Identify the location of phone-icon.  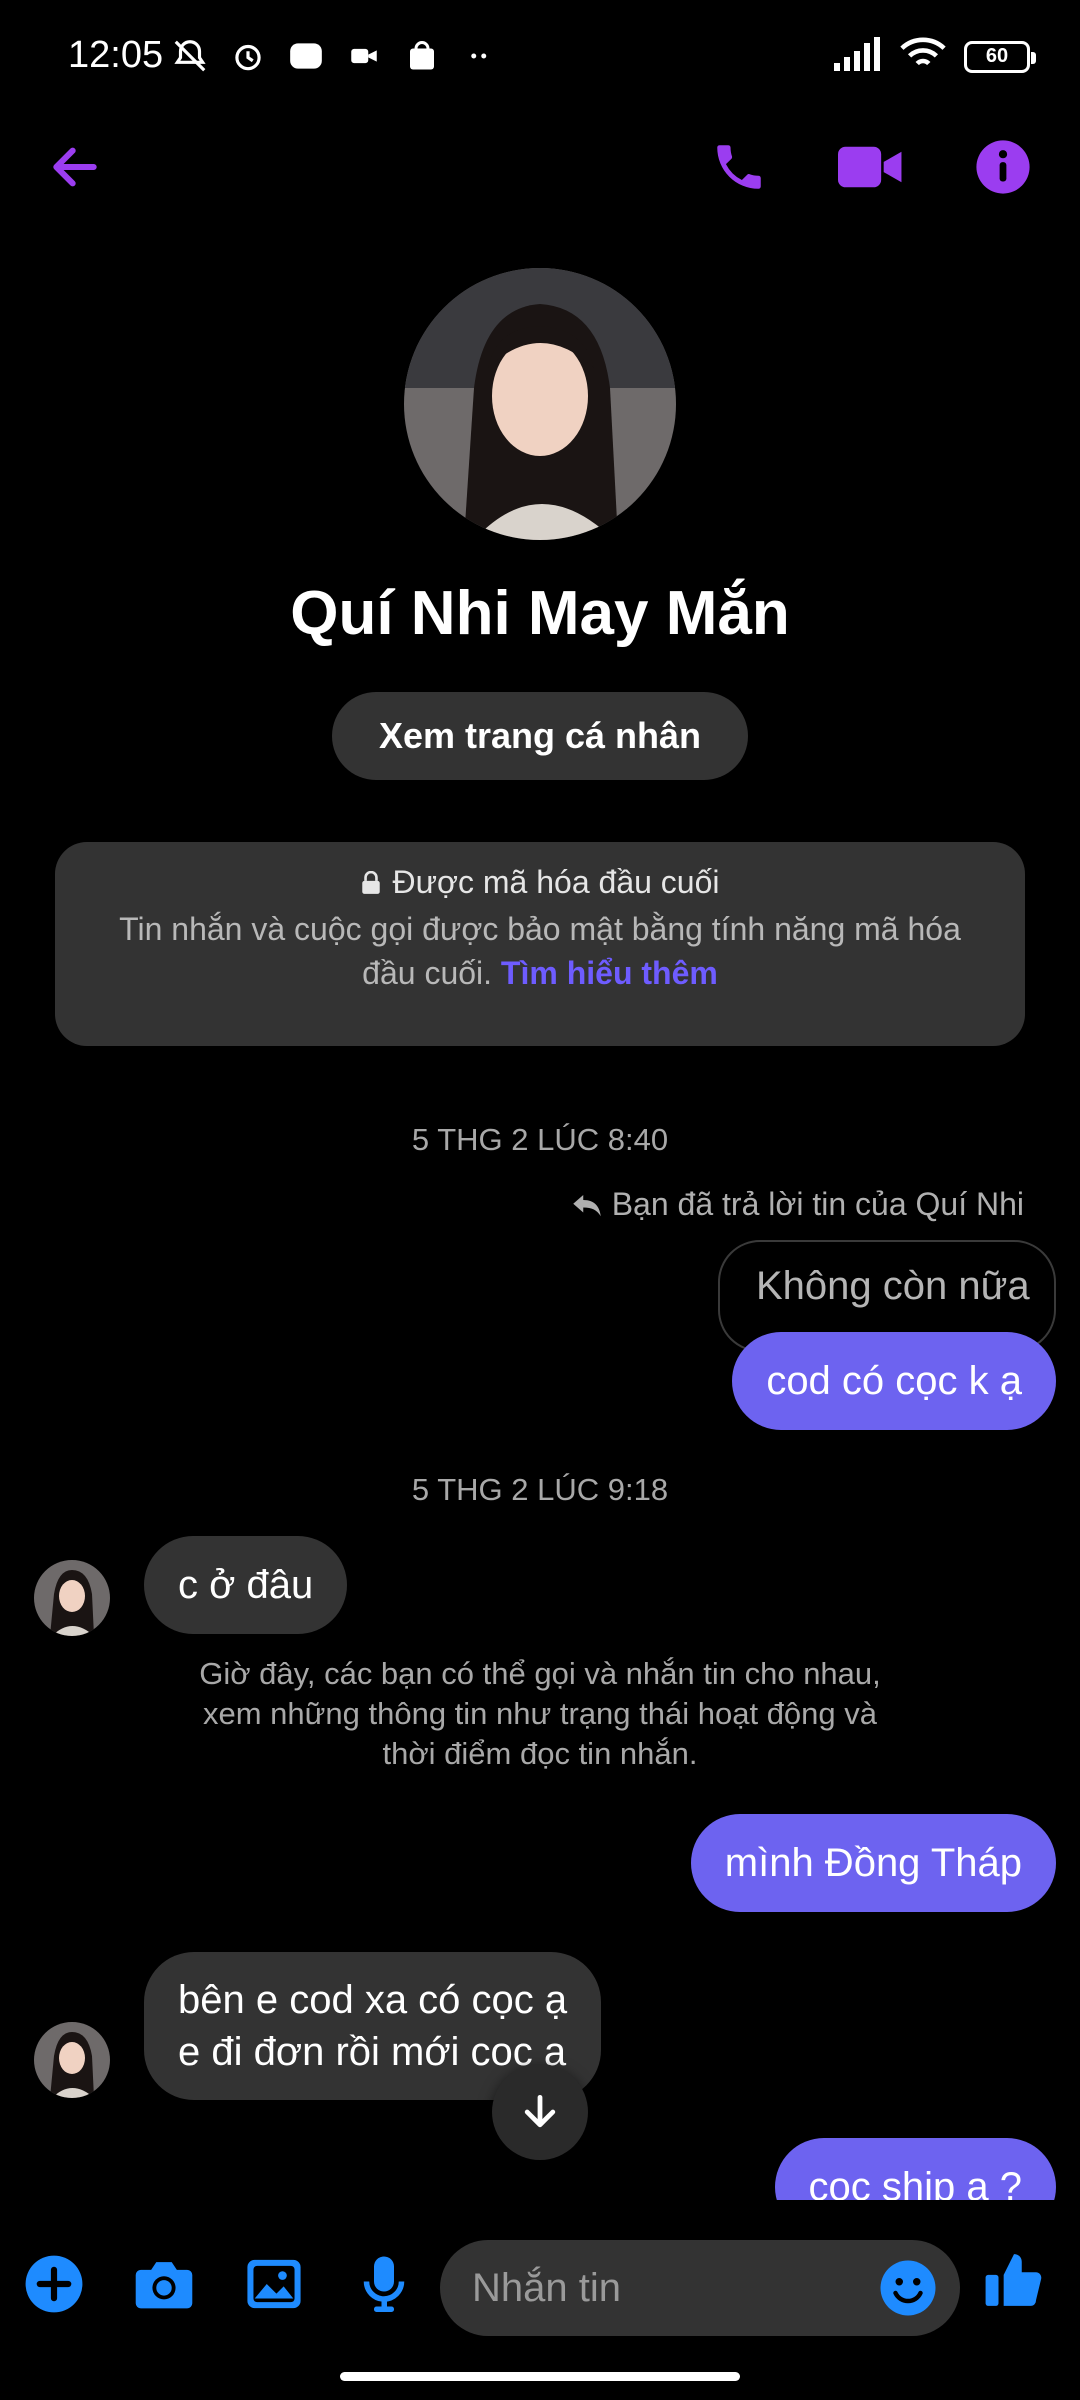
(739, 167).